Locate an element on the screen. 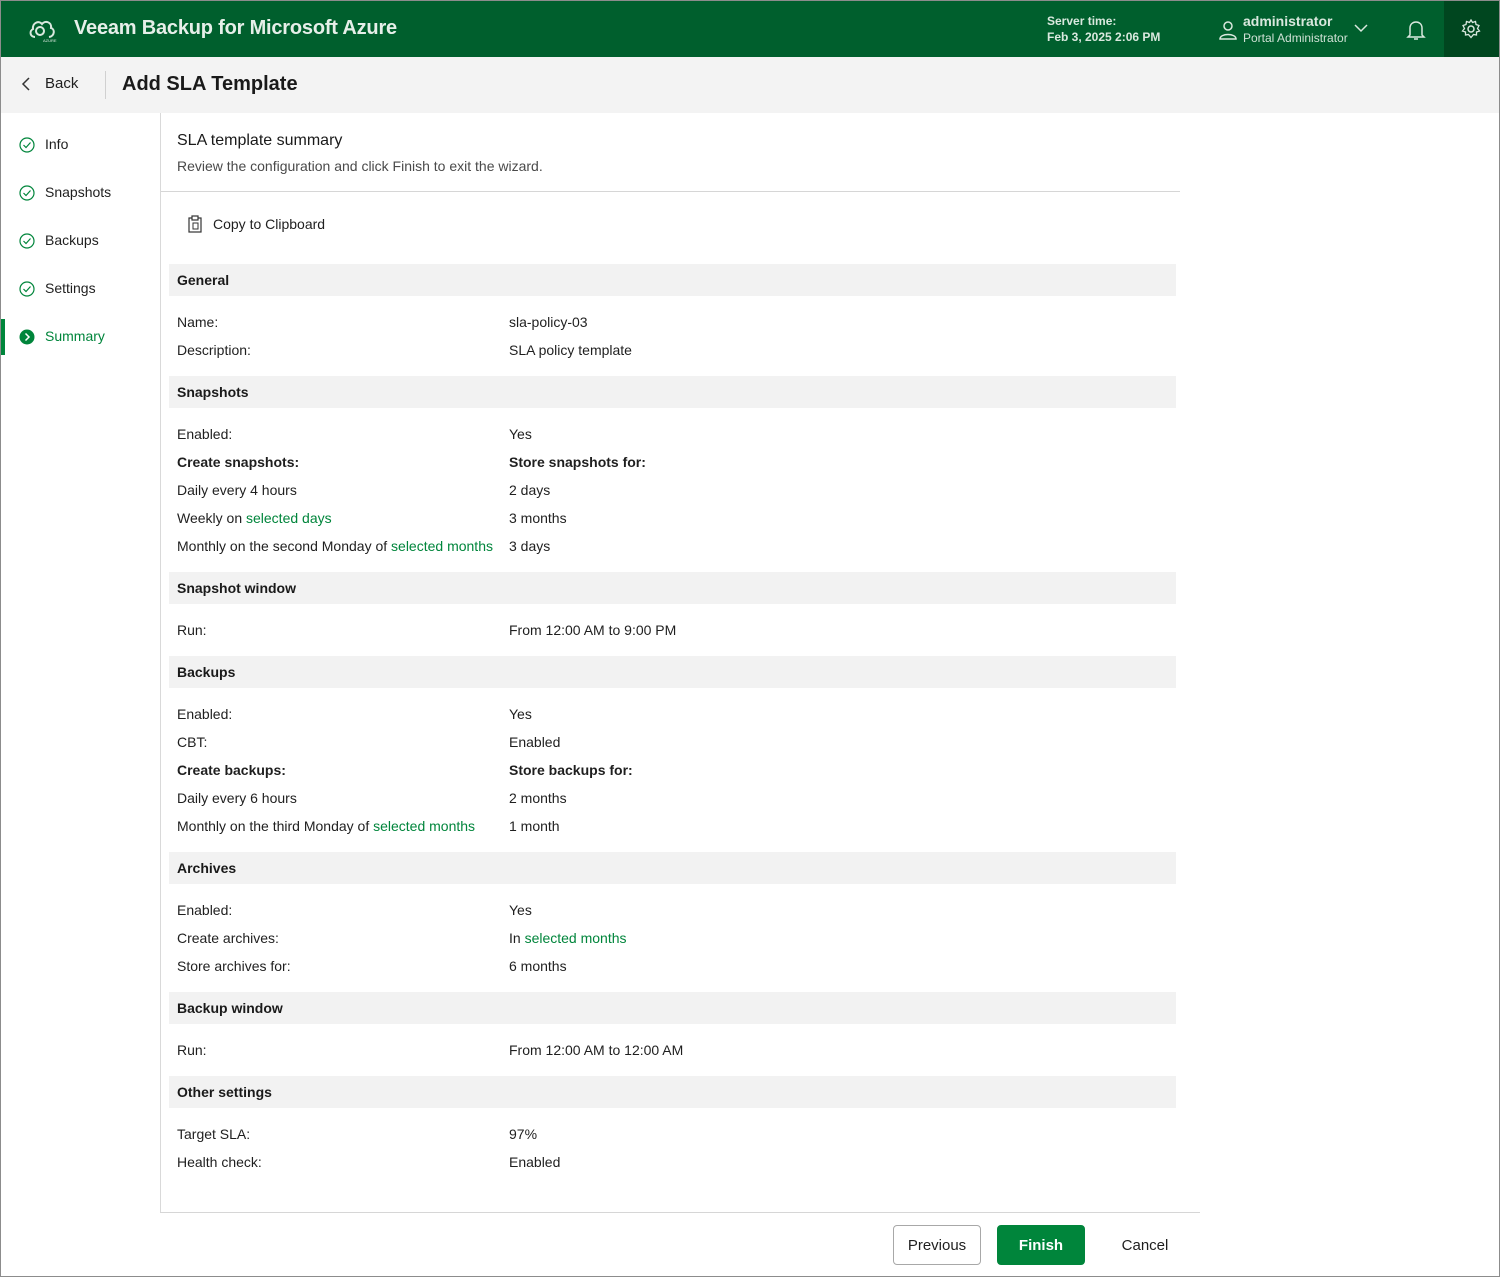 This screenshot has width=1500, height=1277. page-header: Back Add SLA Template is located at coordinates (750, 85).